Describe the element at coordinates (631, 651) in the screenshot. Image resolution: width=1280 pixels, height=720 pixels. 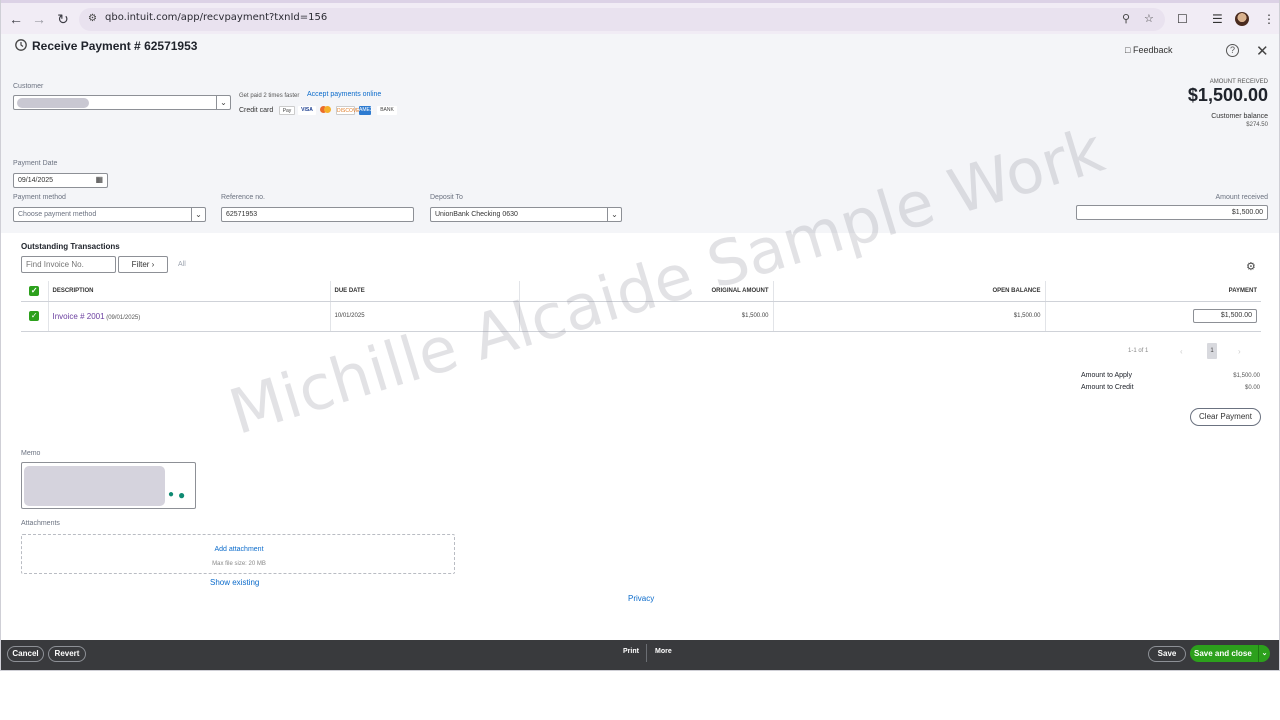
I see `print-button: Print` at that location.